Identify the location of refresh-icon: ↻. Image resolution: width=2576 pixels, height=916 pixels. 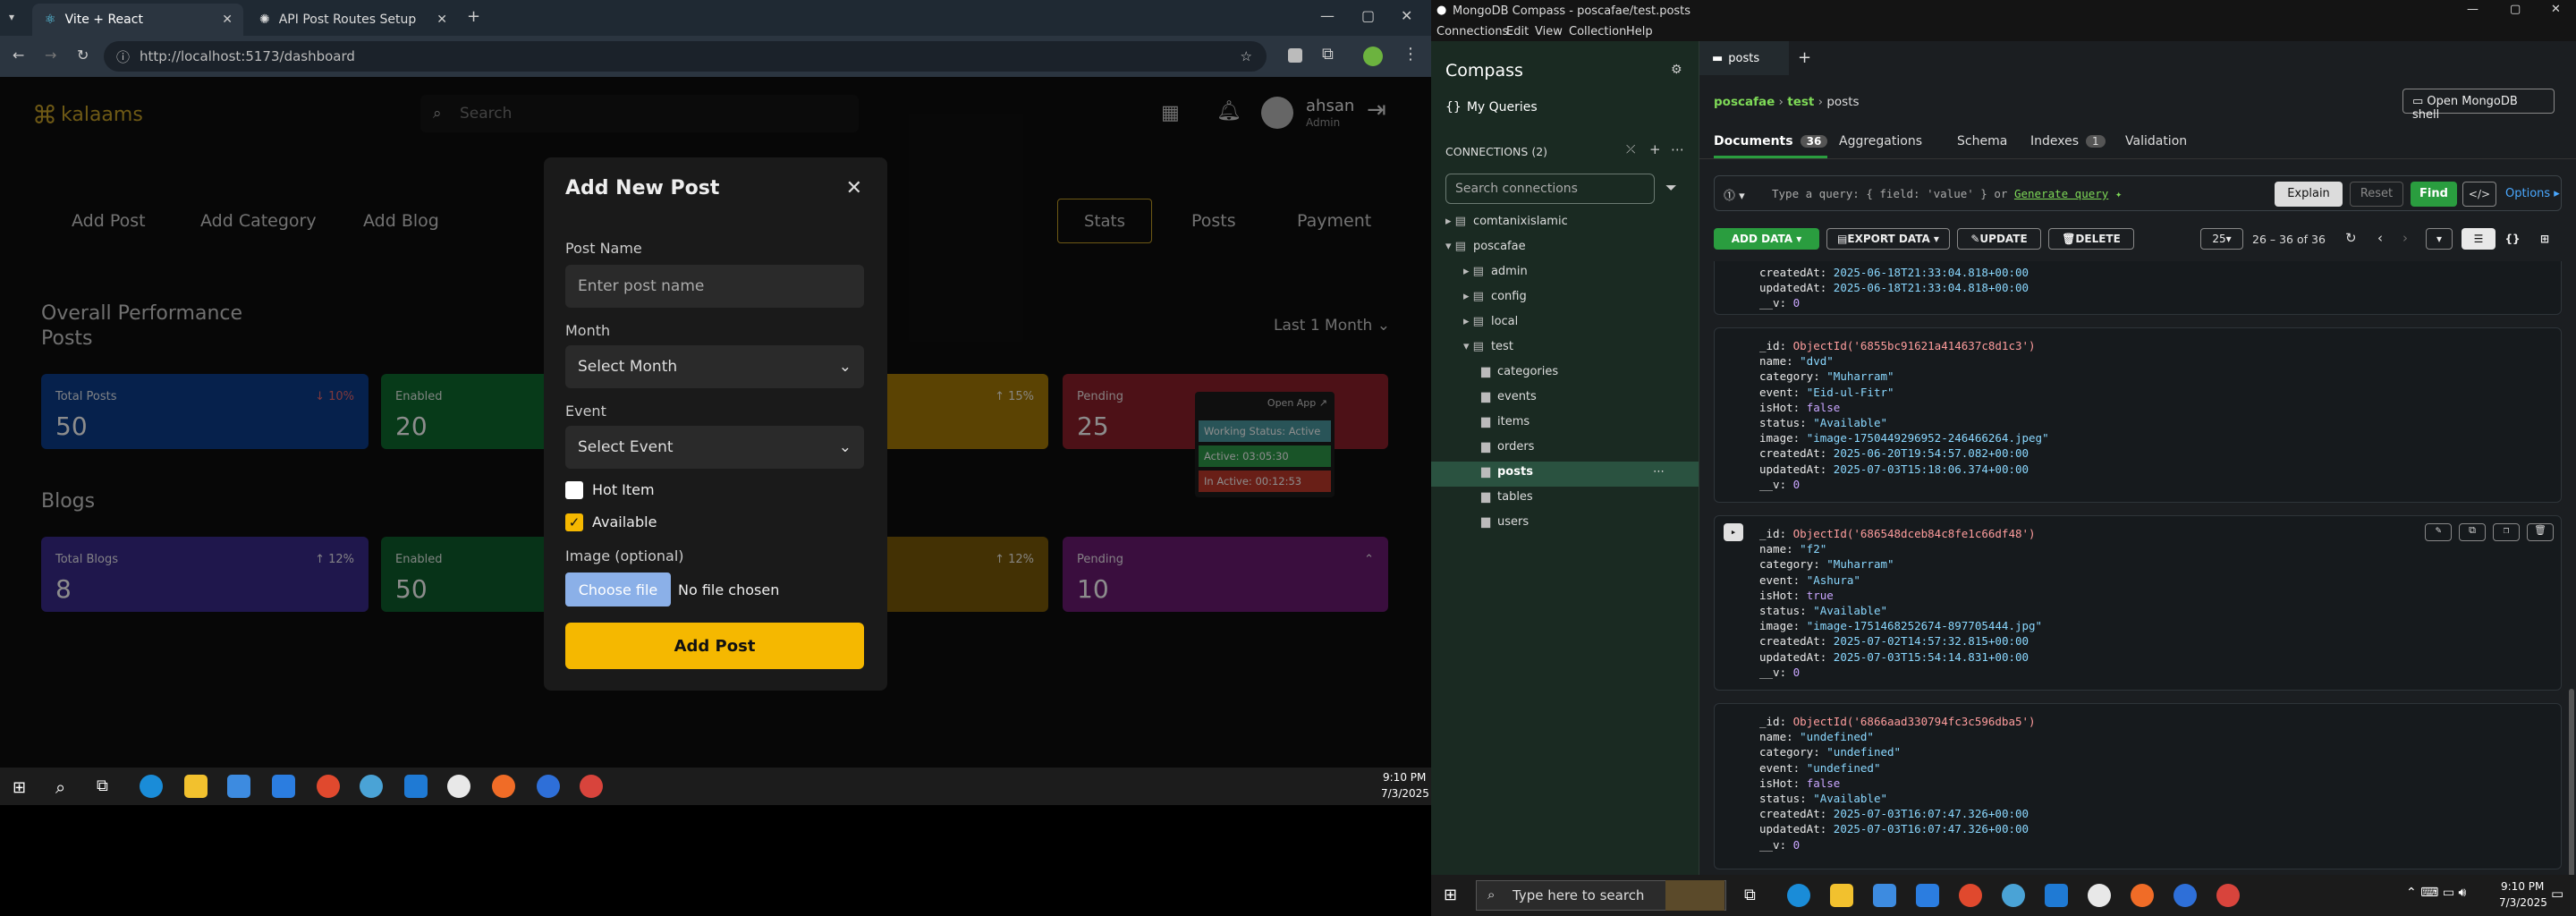
(2351, 238).